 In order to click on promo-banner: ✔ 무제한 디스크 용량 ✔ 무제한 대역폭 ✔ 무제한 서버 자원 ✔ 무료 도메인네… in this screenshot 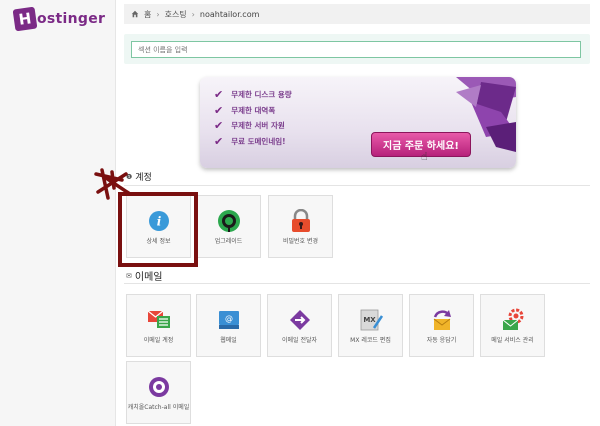, I will do `click(358, 122)`.